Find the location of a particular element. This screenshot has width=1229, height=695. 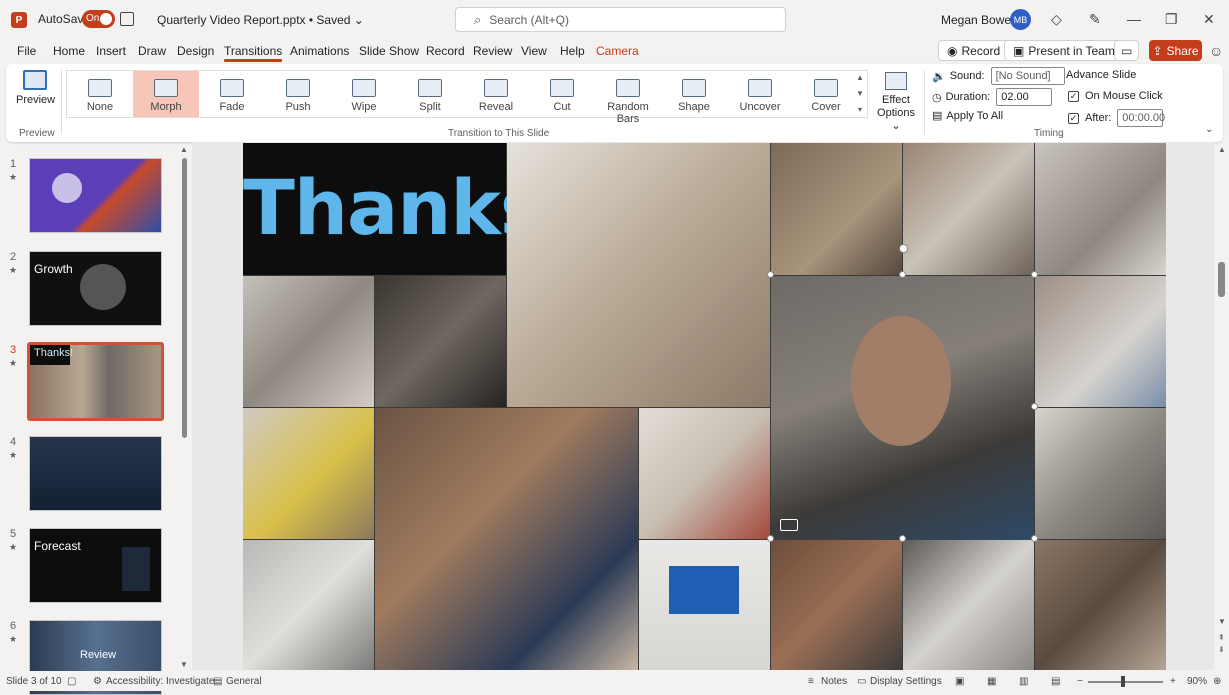

zoom-slider-thumb is located at coordinates (1123, 681).